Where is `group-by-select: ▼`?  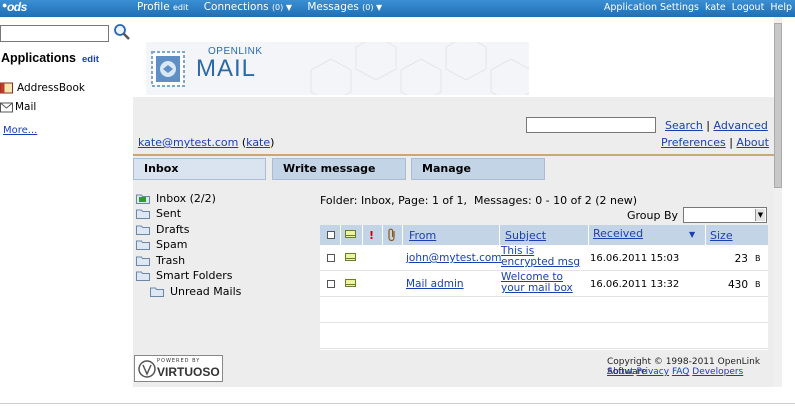 group-by-select: ▼ is located at coordinates (725, 215).